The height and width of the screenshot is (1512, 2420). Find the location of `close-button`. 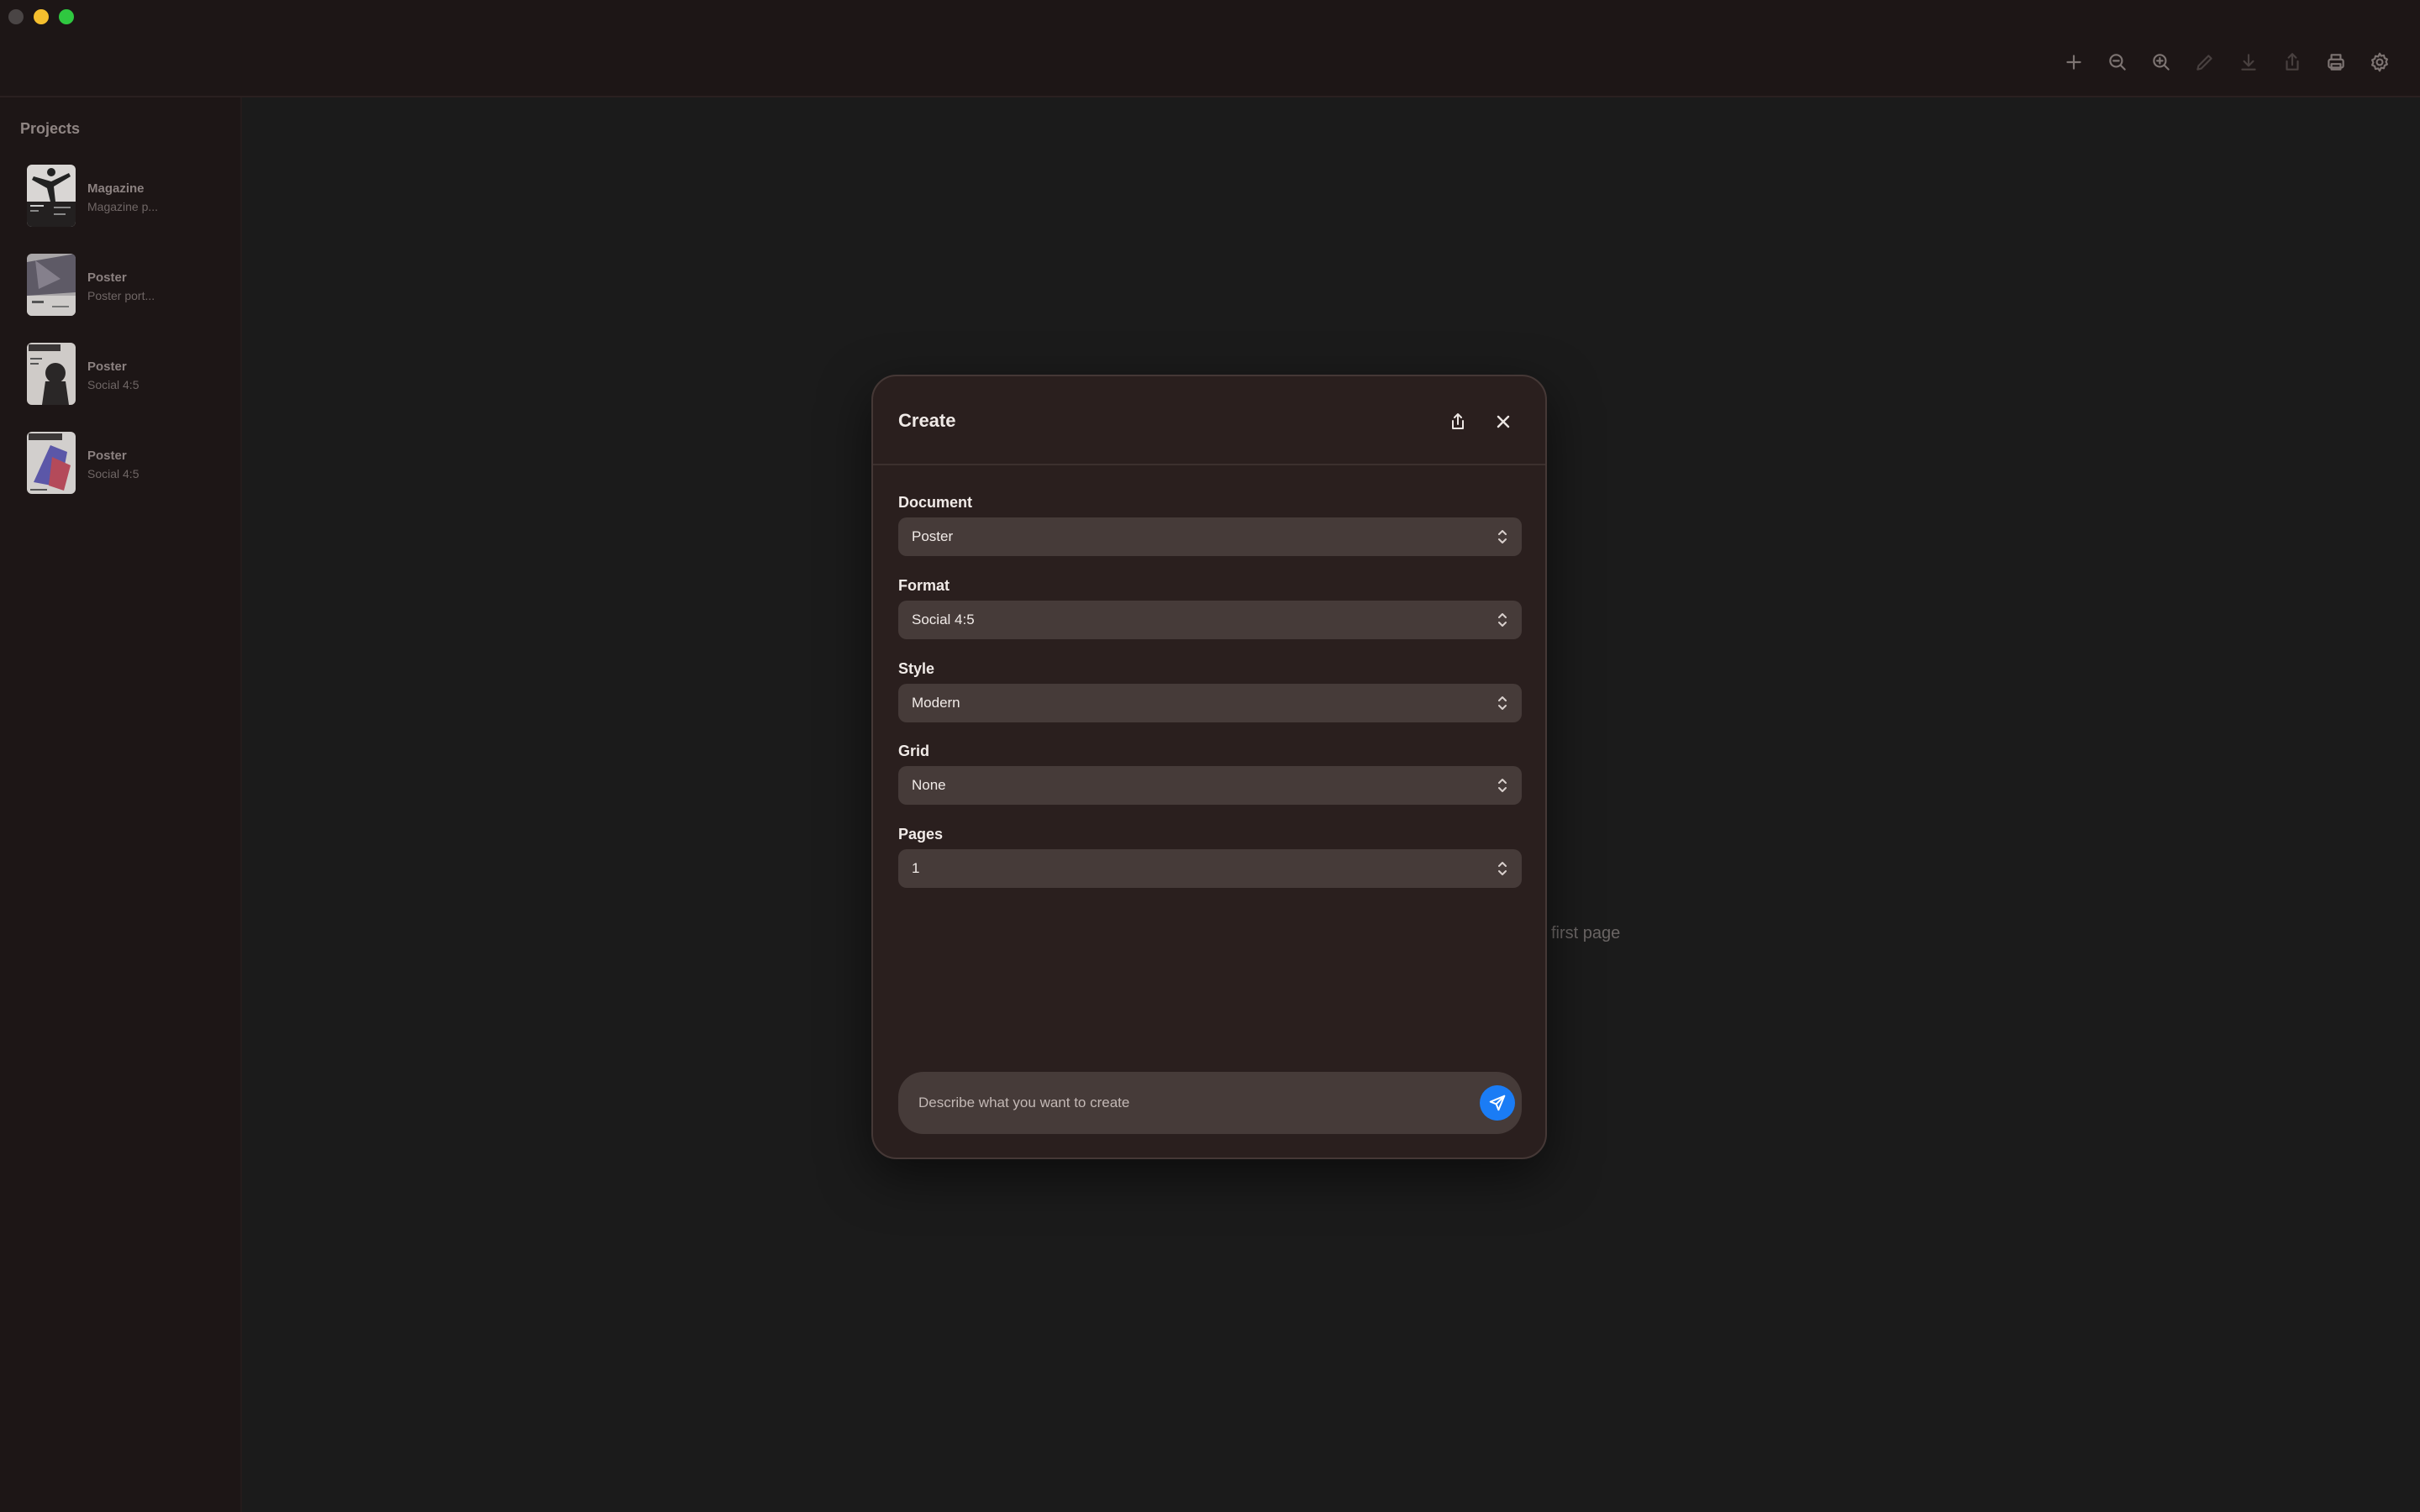

close-button is located at coordinates (1503, 421).